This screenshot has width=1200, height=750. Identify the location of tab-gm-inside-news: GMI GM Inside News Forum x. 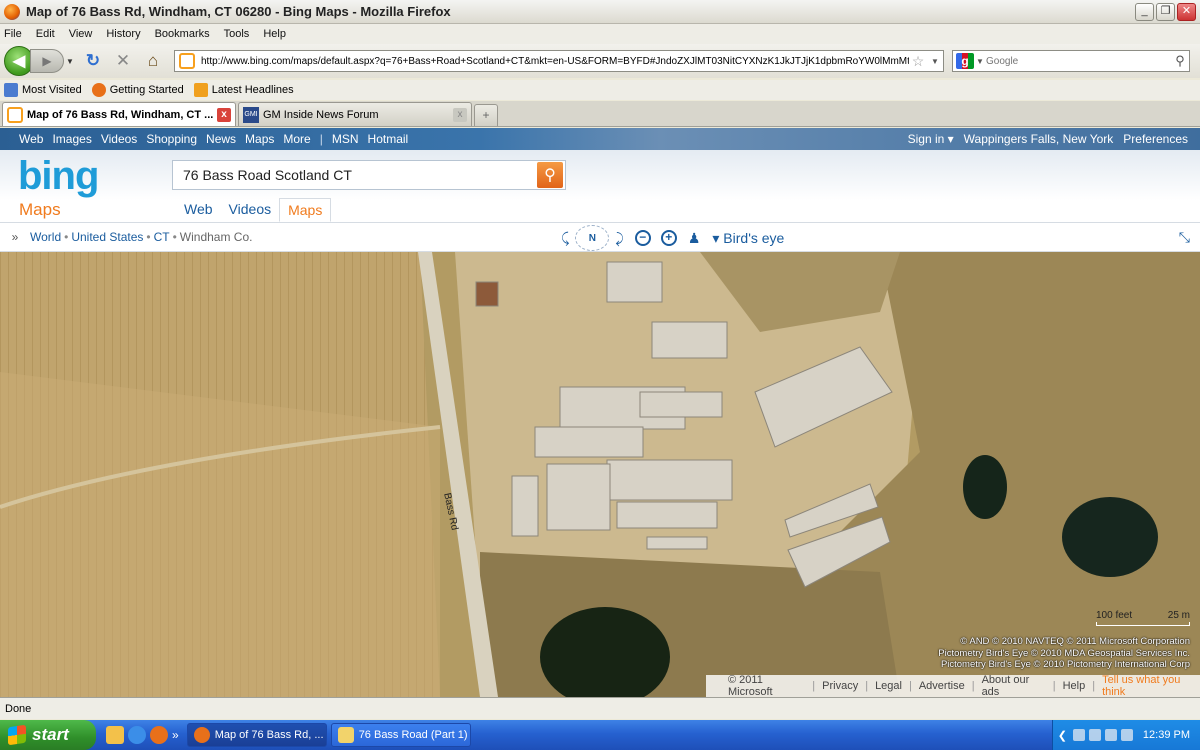
(355, 114).